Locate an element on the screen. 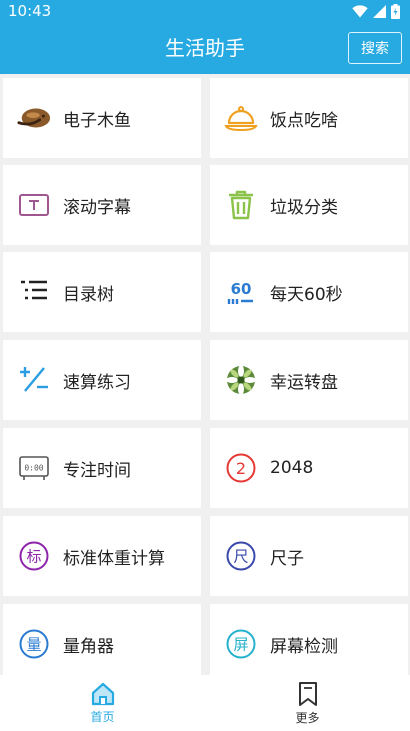  app-bar: 生活助手 搜索 is located at coordinates (205, 48).